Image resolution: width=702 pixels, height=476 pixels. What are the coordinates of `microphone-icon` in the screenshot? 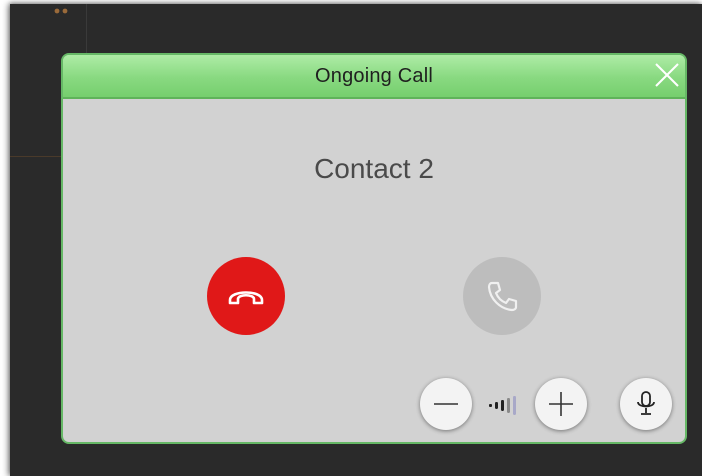 It's located at (646, 403).